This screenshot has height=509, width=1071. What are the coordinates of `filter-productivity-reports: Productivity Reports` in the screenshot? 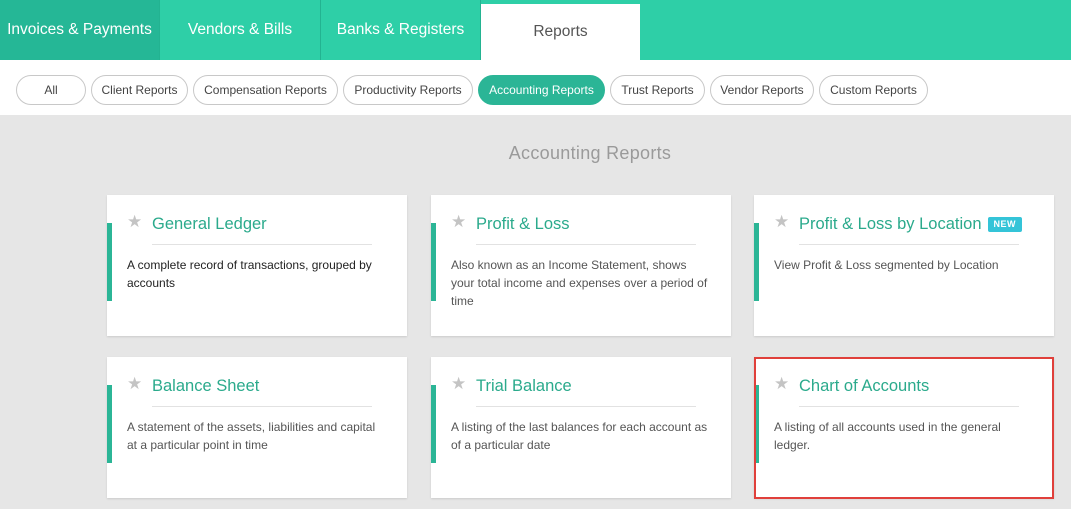 It's located at (408, 90).